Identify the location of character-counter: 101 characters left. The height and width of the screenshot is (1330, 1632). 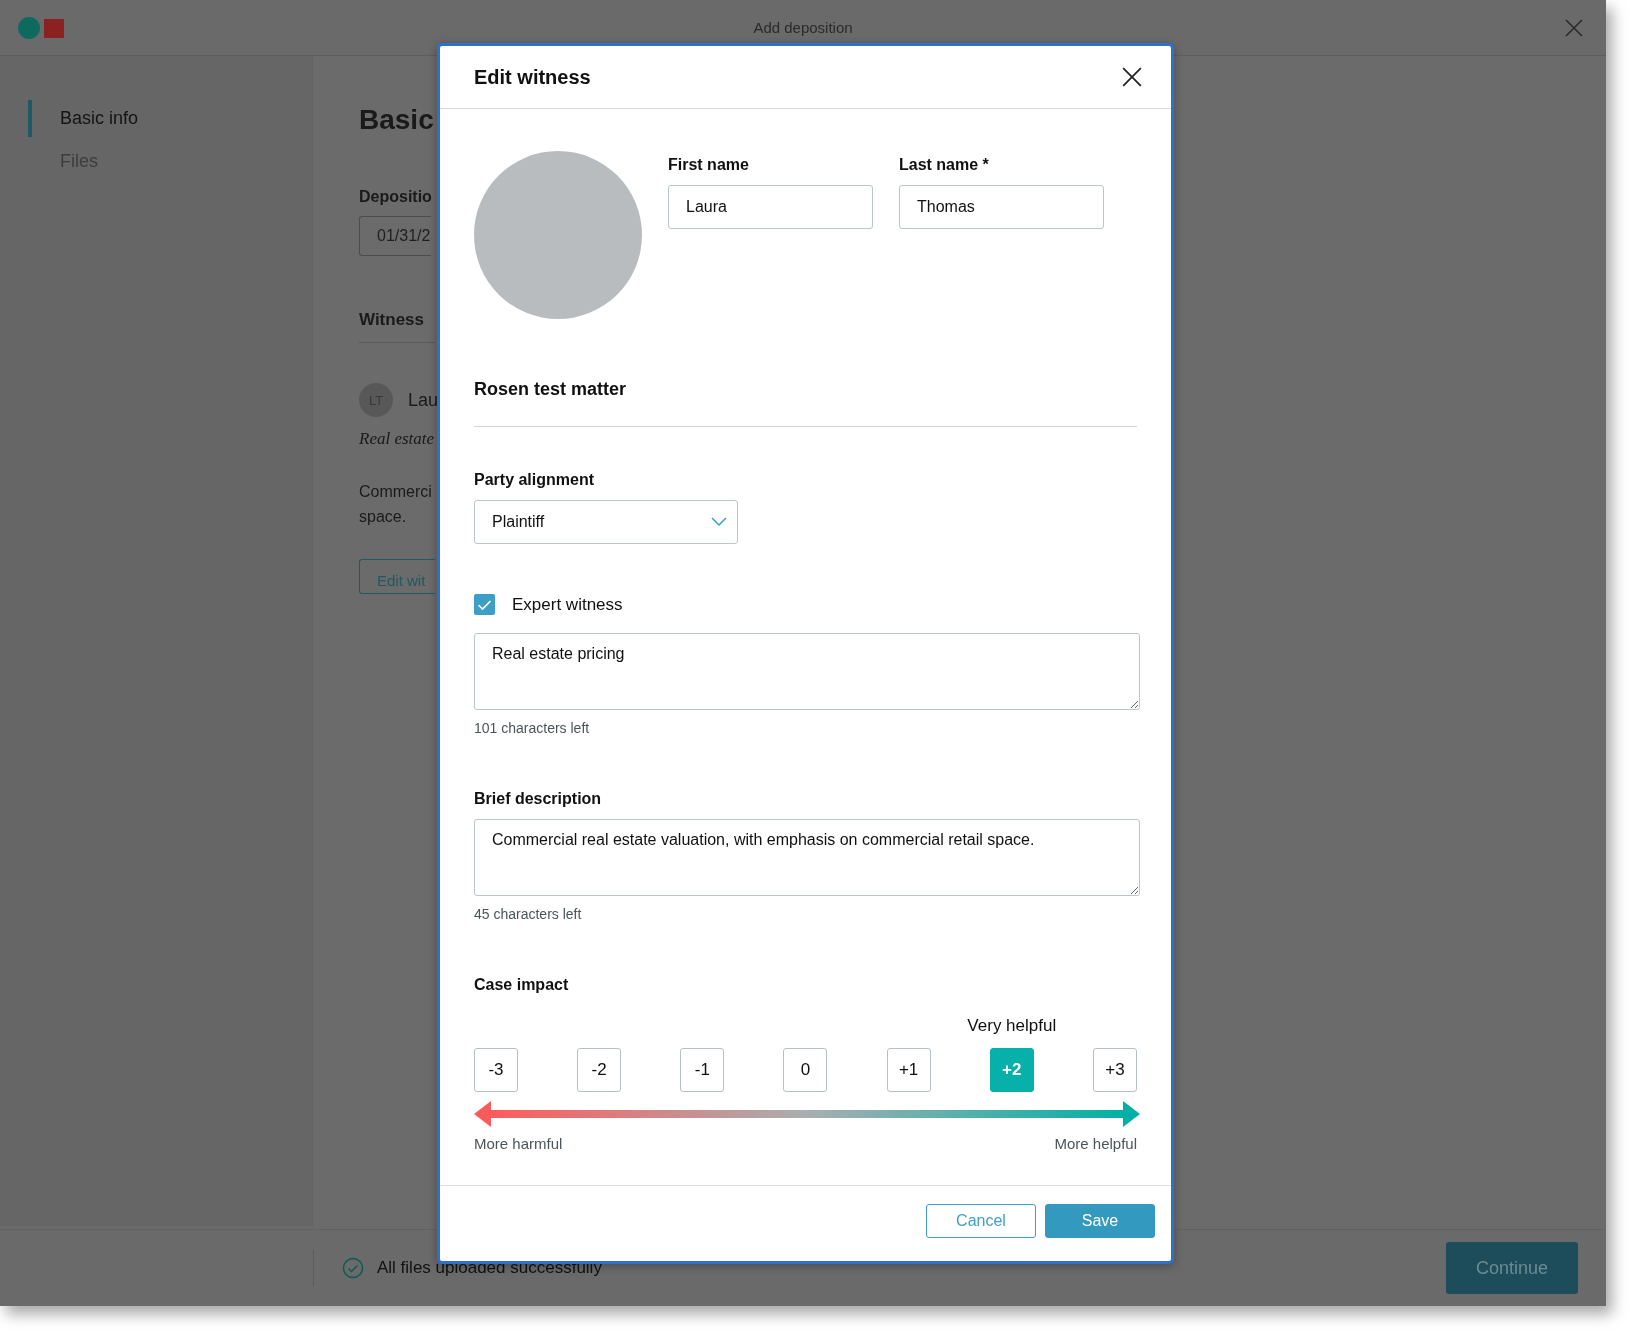
(532, 728).